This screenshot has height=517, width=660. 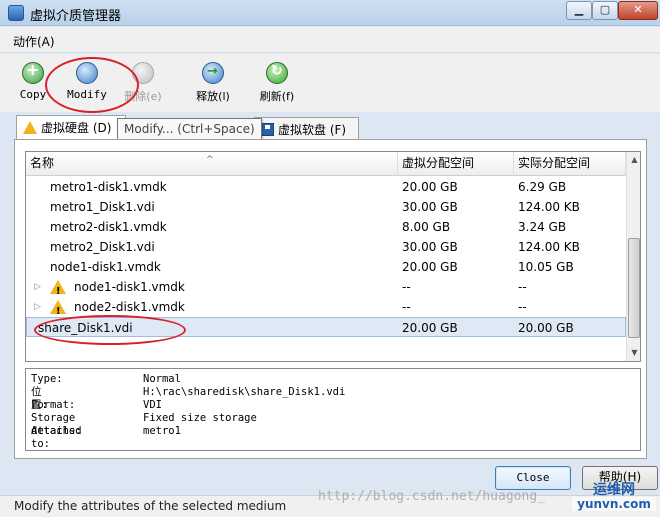 What do you see at coordinates (546, 267) in the screenshot?
I see `row-actual-size: 10.05 GB` at bounding box center [546, 267].